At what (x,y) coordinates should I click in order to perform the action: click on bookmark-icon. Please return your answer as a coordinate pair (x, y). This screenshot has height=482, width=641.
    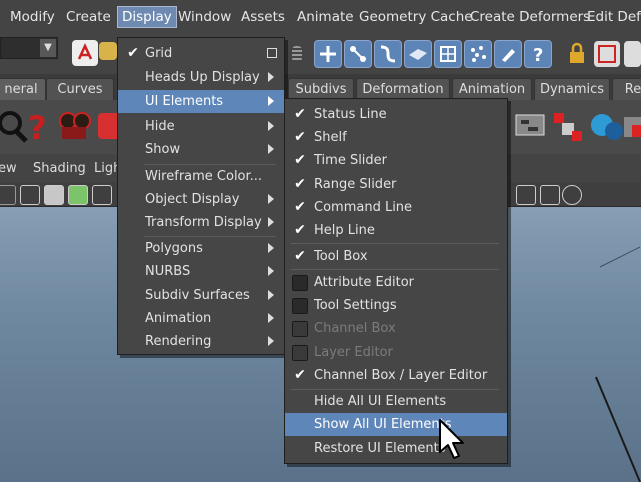
    Looking at the image, I should click on (54, 195).